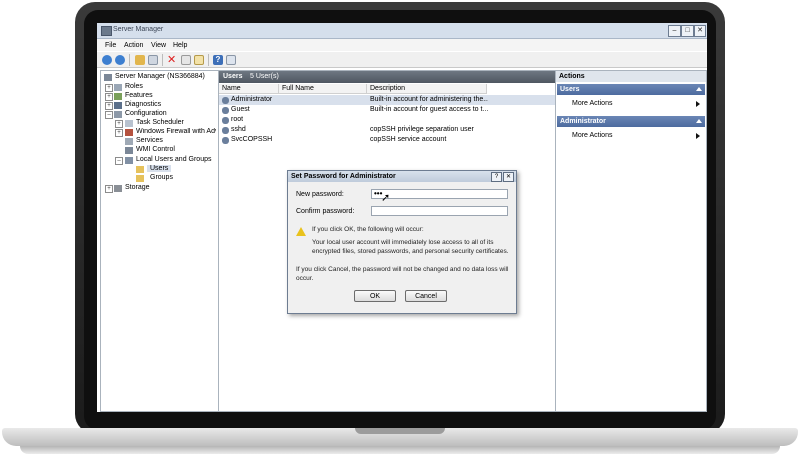 The image size is (800, 460). What do you see at coordinates (249, 89) in the screenshot?
I see `column-header-name: Name` at bounding box center [249, 89].